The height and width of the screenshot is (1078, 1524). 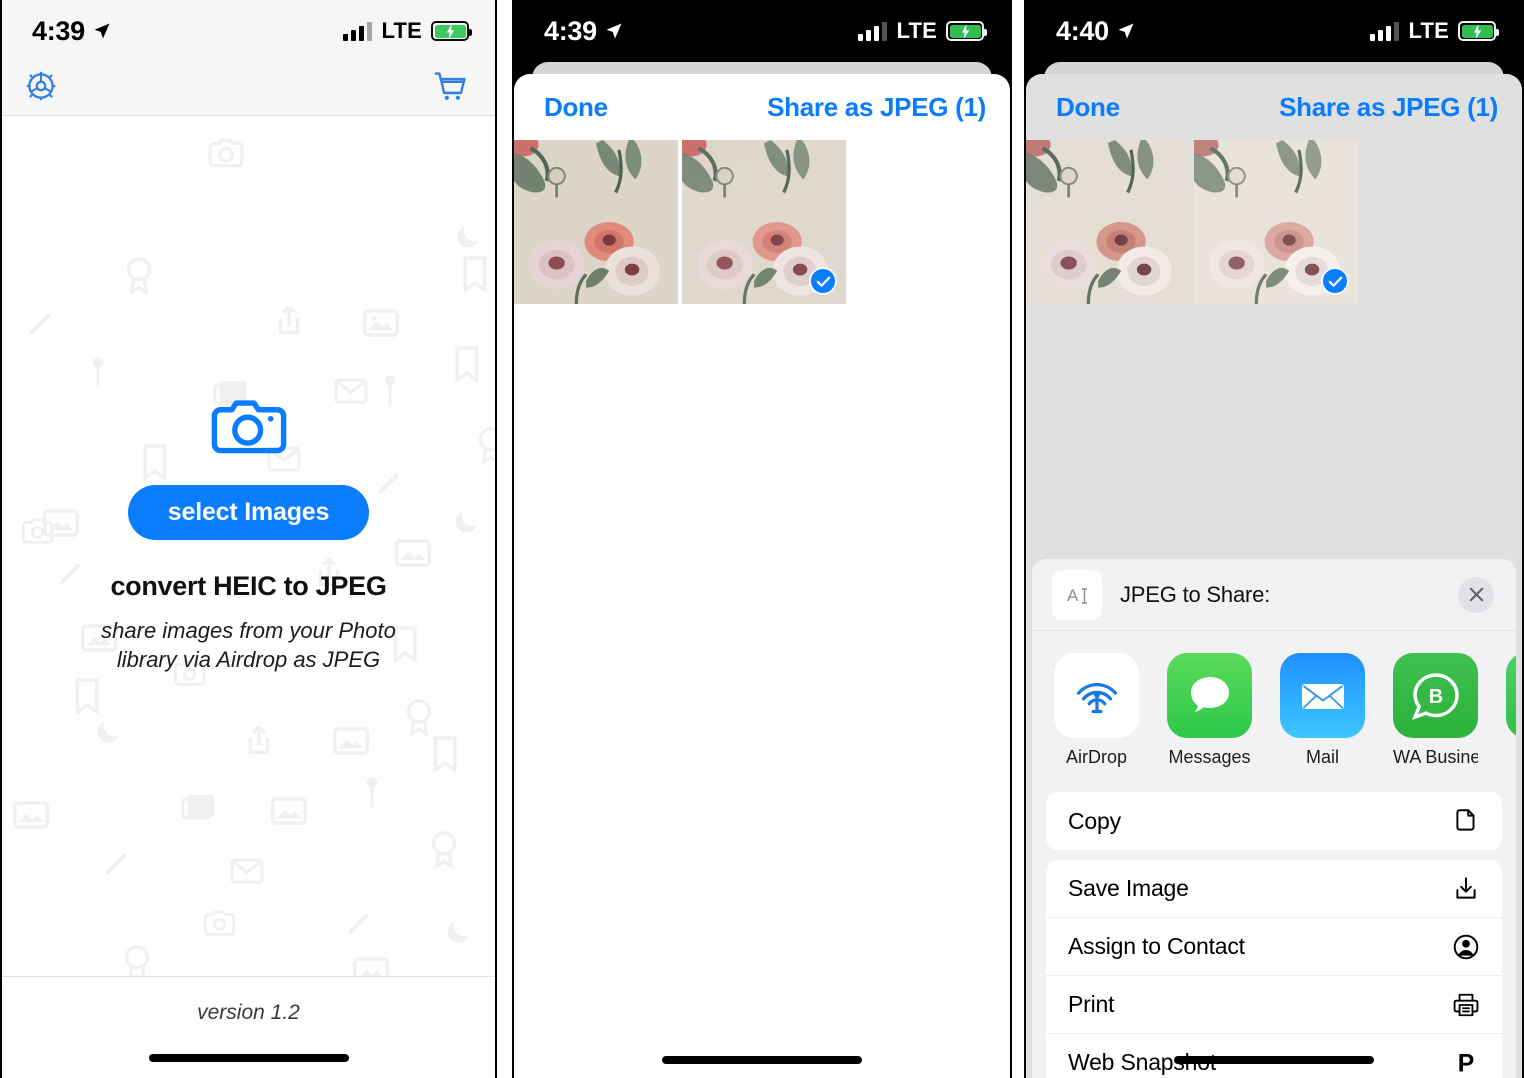 I want to click on status-bar: 4:40 LTE, so click(x=1274, y=31).